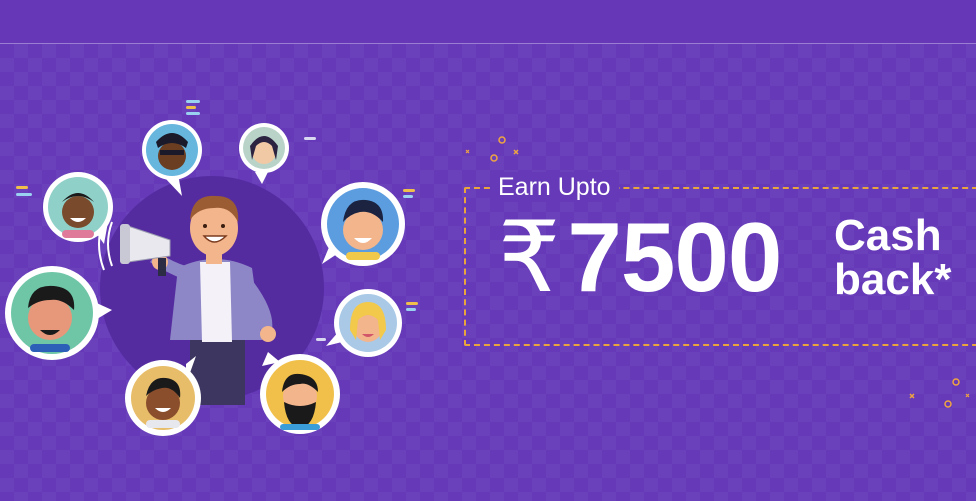 The image size is (976, 501). Describe the element at coordinates (363, 224) in the screenshot. I see `avatar-person-4-icon` at that location.